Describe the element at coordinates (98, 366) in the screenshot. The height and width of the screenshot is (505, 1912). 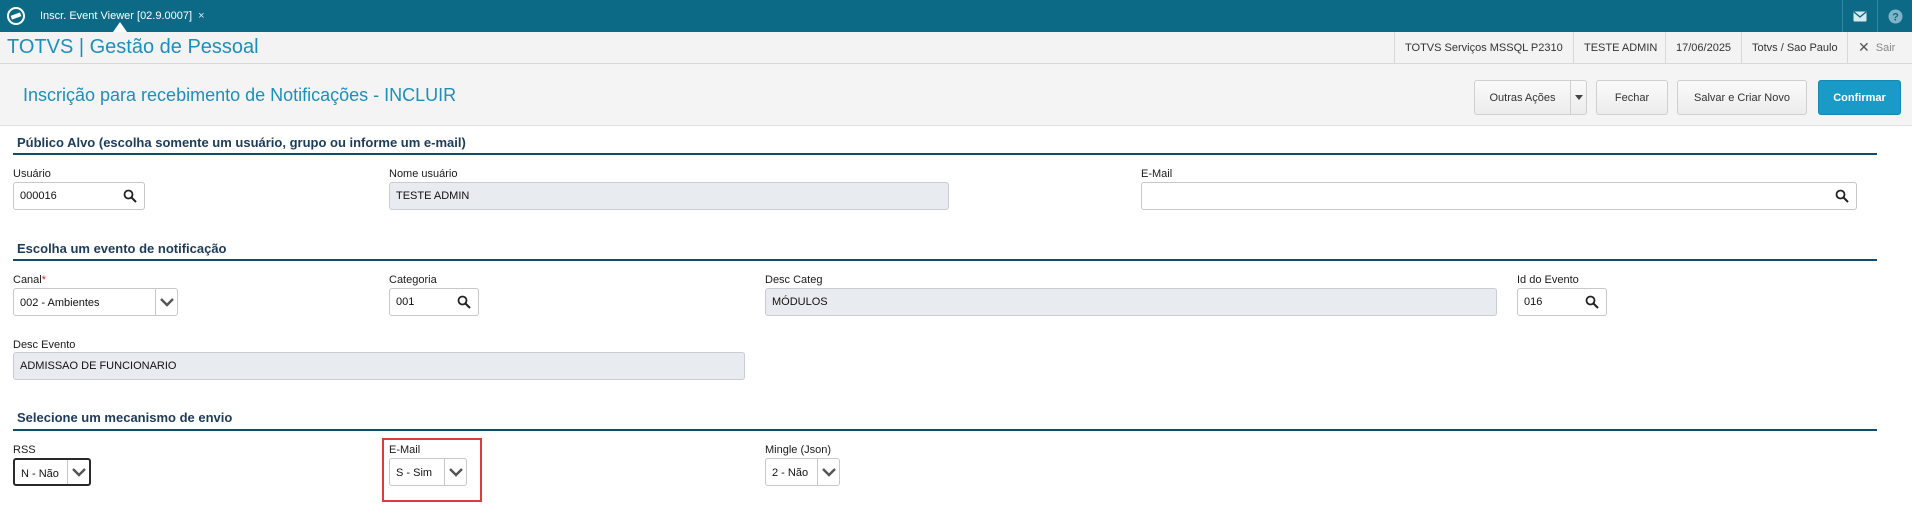
I see `desc-evento-value: ADMISSAO DE FUNCIONARIO` at that location.